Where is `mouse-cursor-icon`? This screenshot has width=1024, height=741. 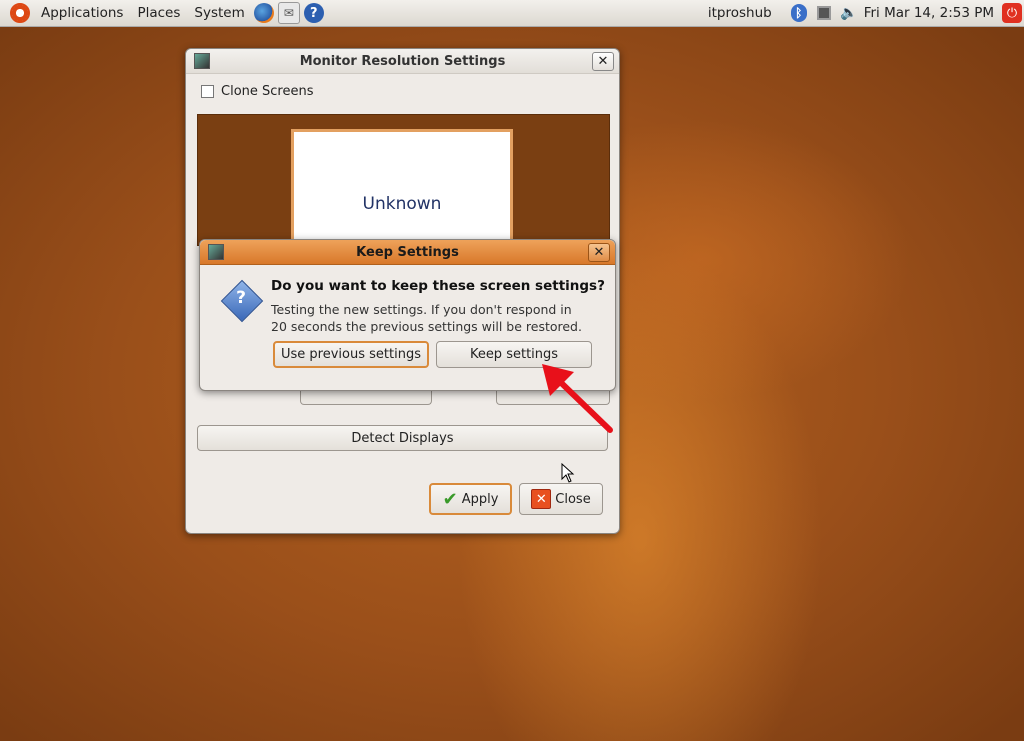
mouse-cursor-icon is located at coordinates (568, 473).